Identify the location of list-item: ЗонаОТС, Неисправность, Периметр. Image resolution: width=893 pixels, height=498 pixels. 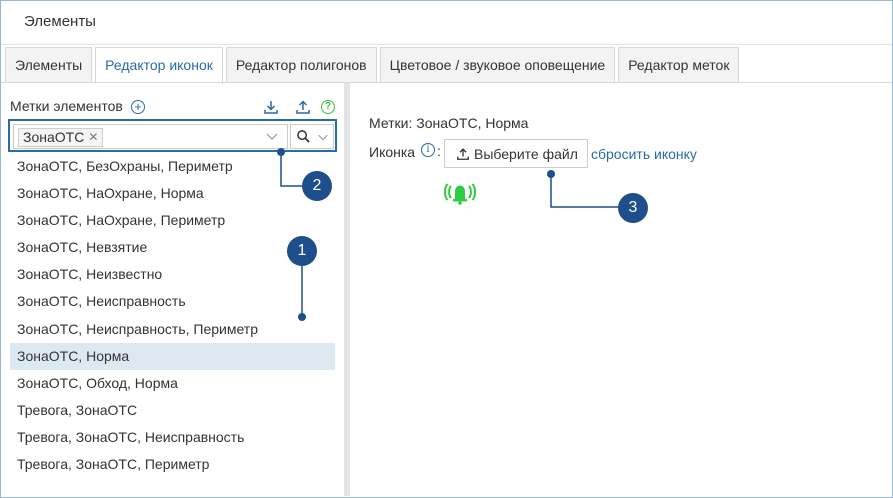
(172, 329).